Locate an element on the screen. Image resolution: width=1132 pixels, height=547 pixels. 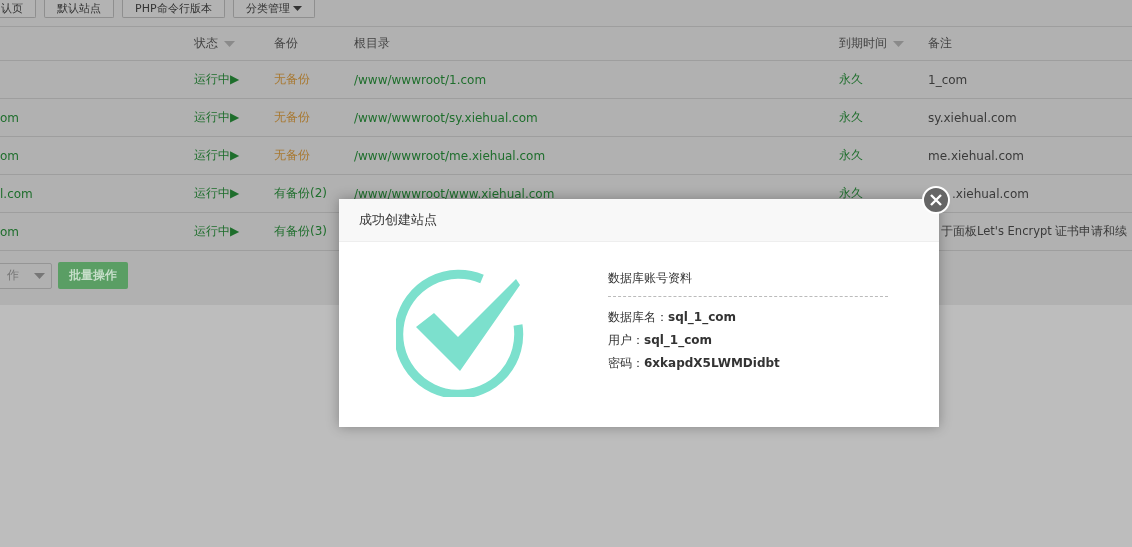
root-path-link: /www/wwwroot/me.xiehual.com is located at coordinates (450, 155).